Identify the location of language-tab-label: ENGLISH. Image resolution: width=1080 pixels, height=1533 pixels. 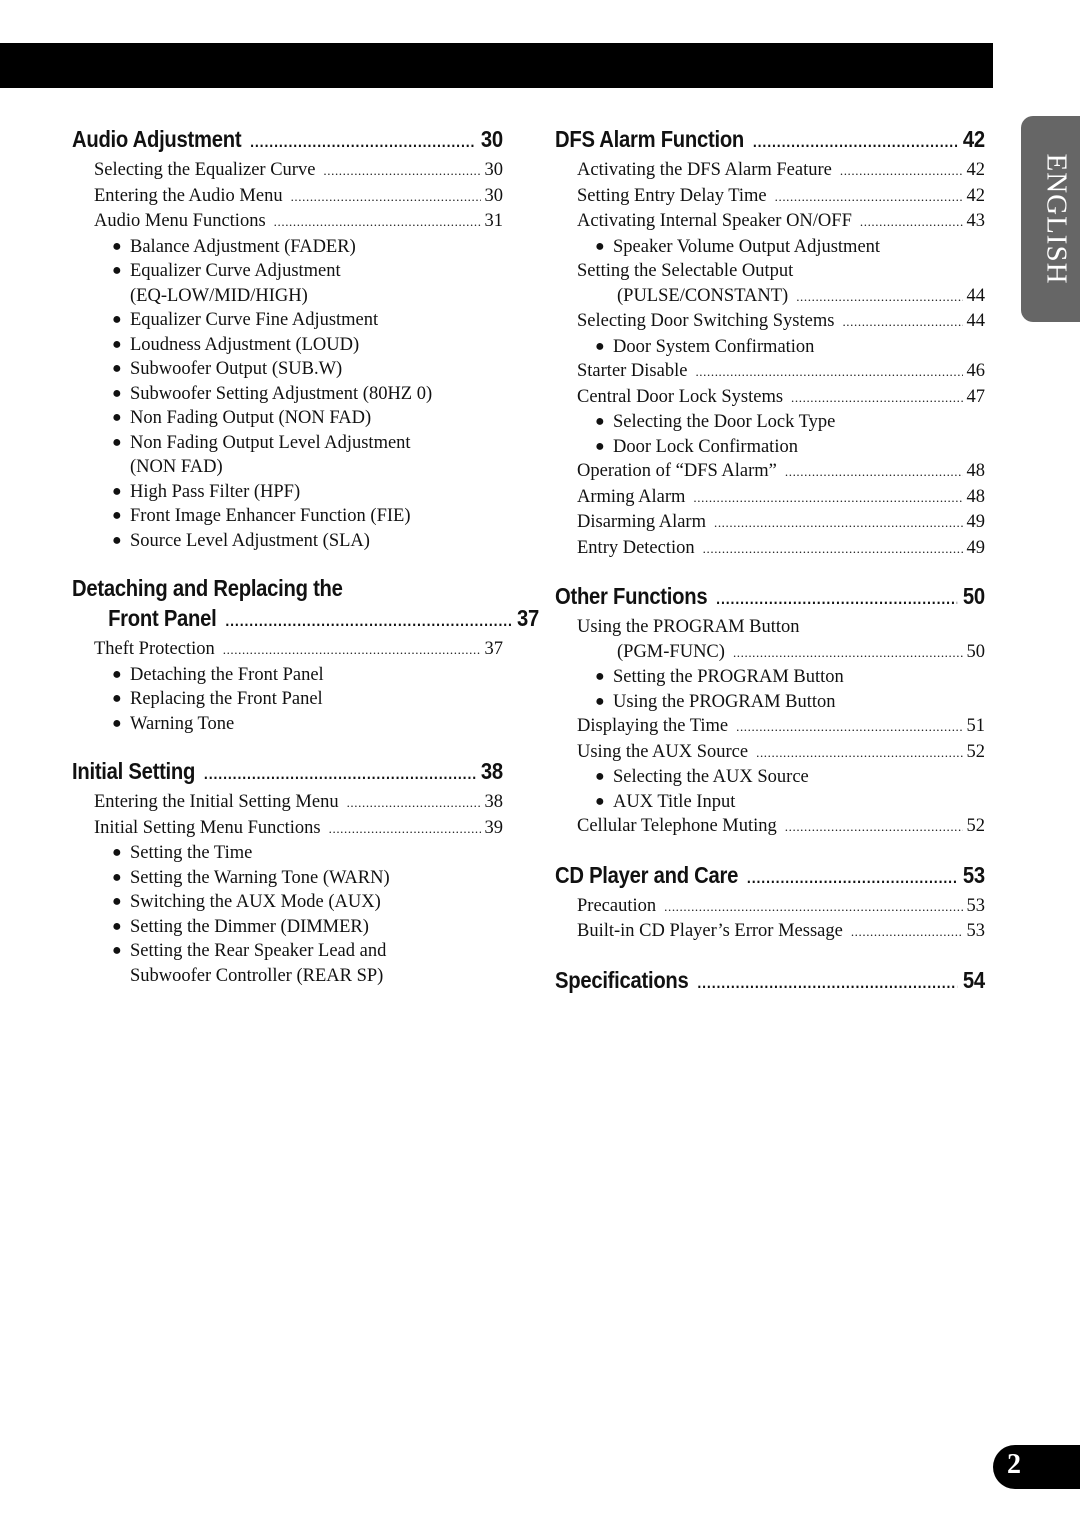
(1056, 219).